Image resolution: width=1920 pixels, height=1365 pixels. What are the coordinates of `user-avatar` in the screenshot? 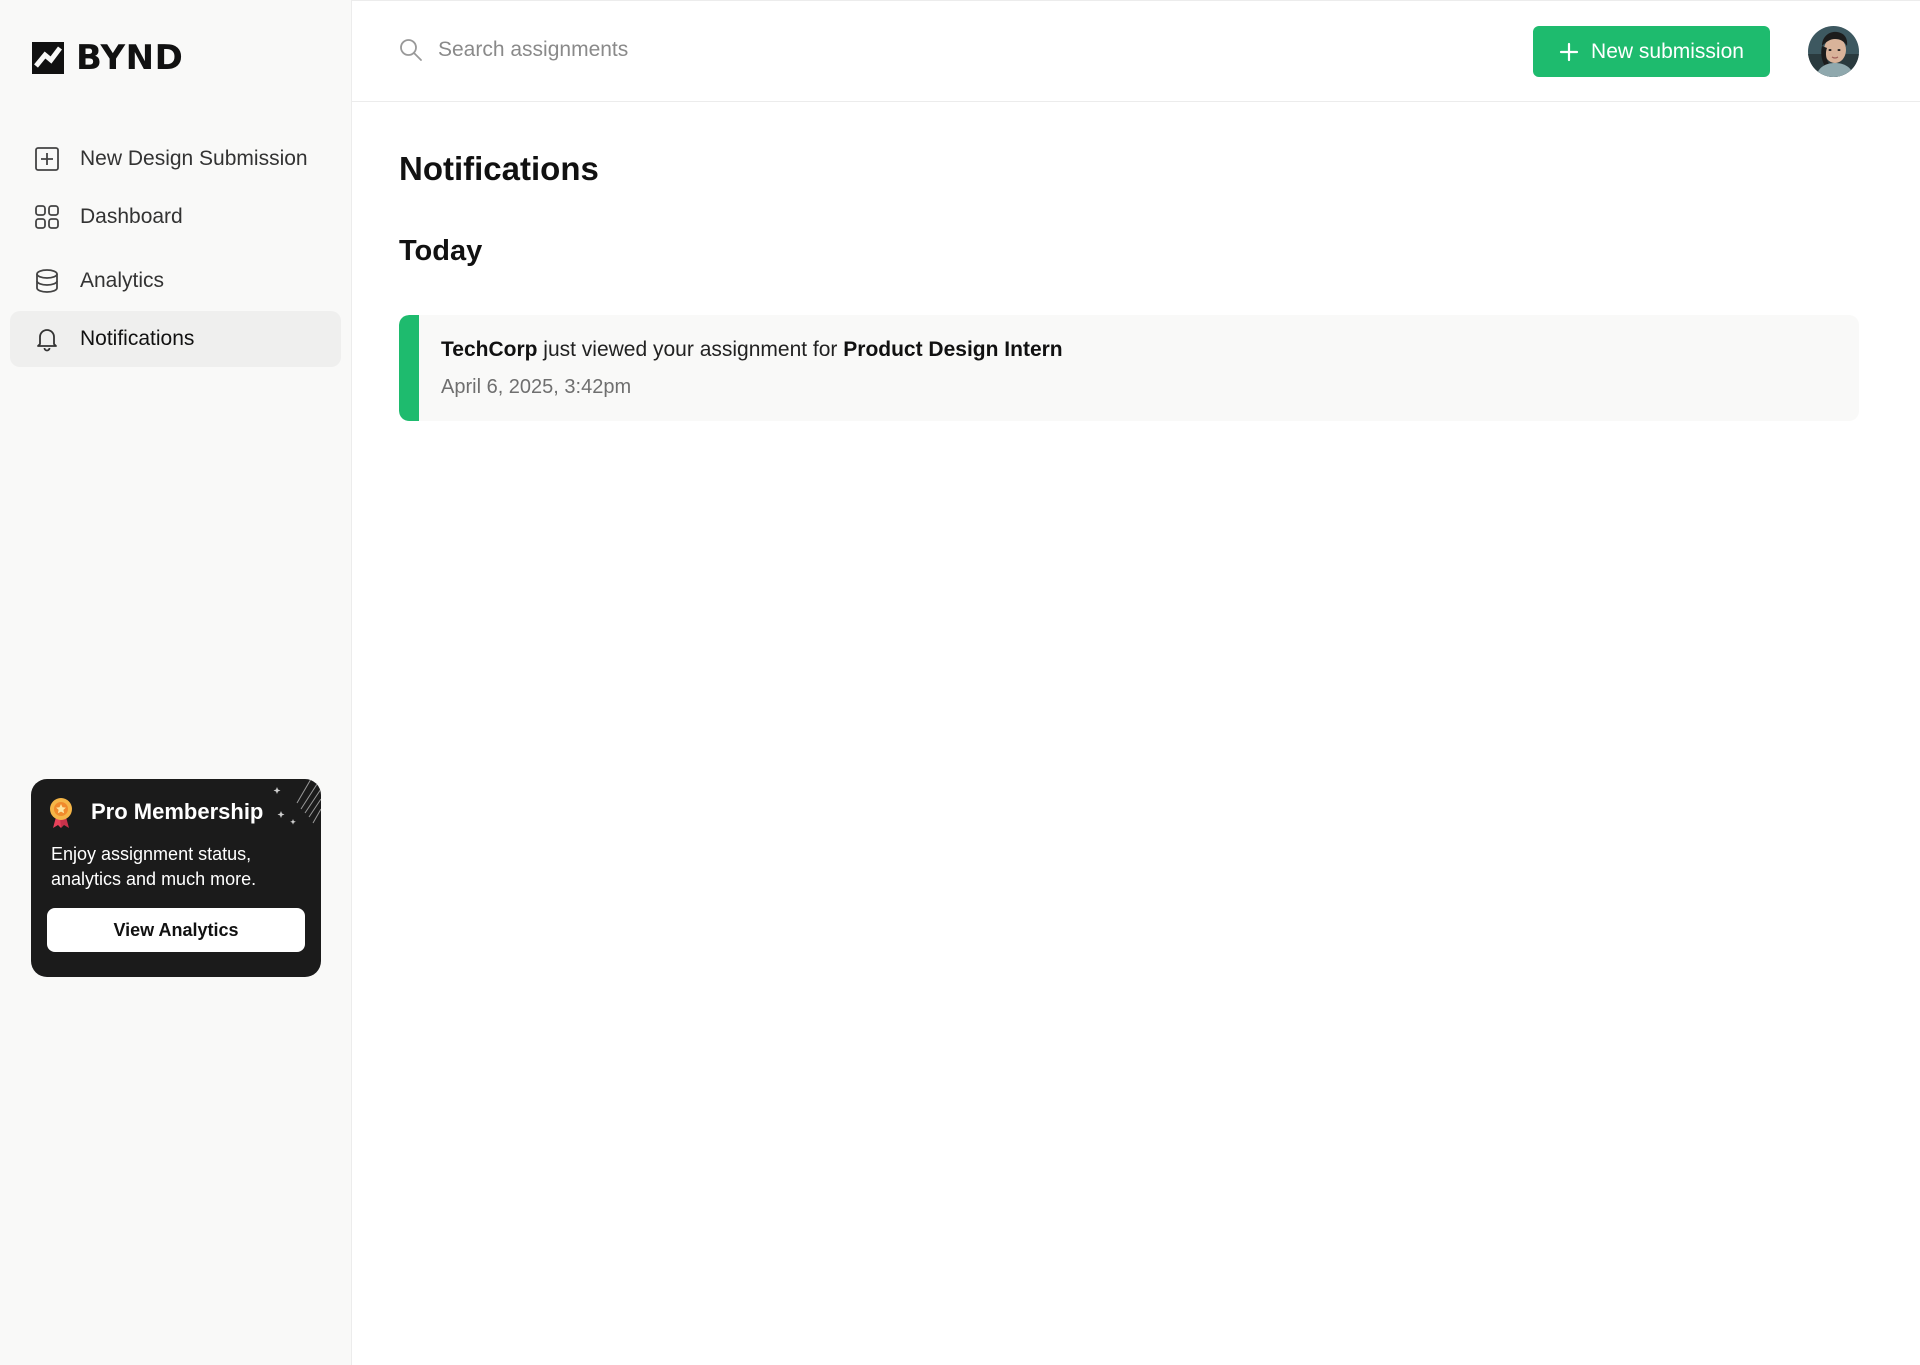 It's located at (1833, 51).